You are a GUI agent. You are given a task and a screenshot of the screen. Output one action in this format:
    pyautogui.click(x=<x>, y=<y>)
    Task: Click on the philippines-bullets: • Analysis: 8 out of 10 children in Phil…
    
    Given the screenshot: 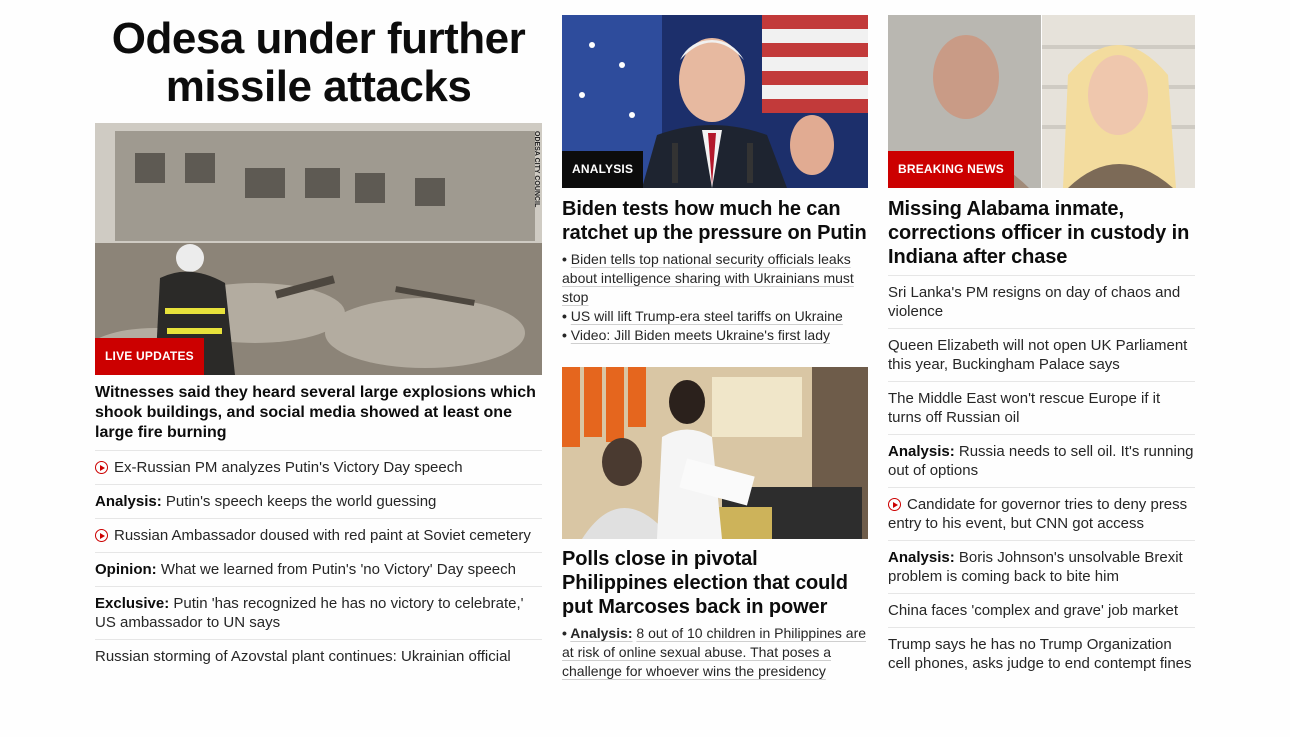 What is the action you would take?
    pyautogui.click(x=715, y=652)
    